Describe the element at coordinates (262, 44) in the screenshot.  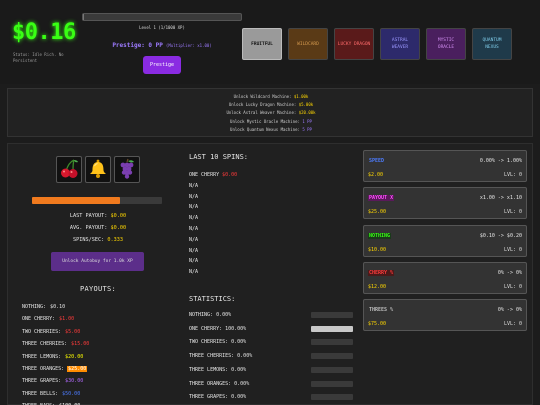
I see `machine-tab-fruitful: FRUITFUL` at that location.